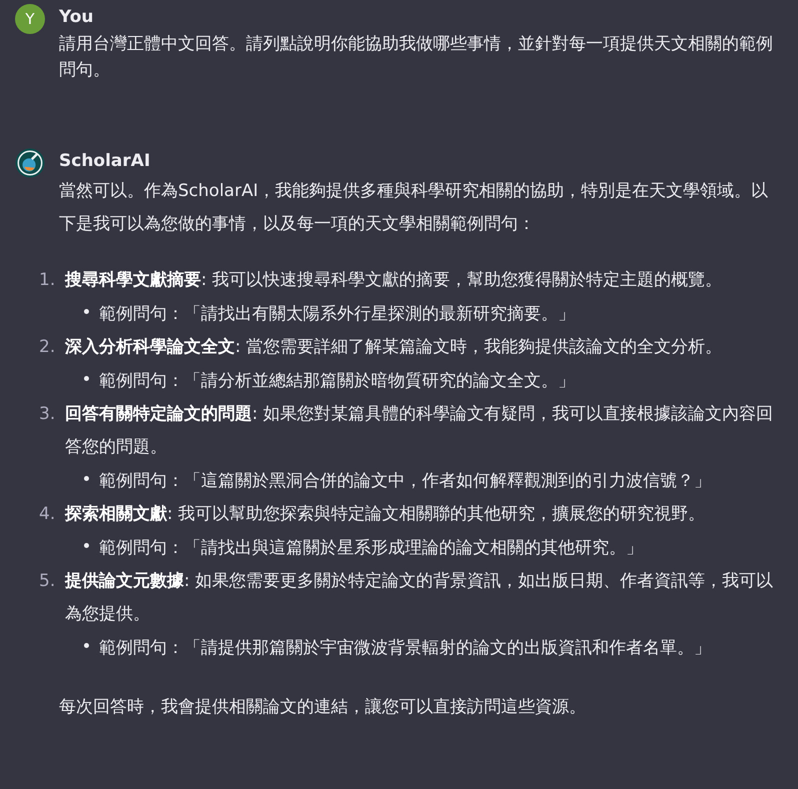 Image resolution: width=798 pixels, height=789 pixels. Describe the element at coordinates (47, 280) in the screenshot. I see `list-number: 1.` at that location.